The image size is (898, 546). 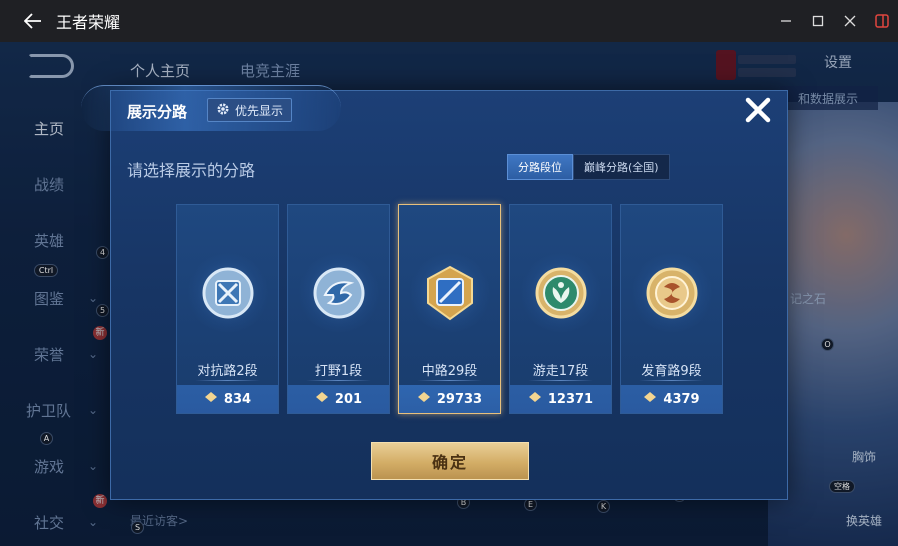 I want to click on tab-lane-rank: 分路段位, so click(x=540, y=167).